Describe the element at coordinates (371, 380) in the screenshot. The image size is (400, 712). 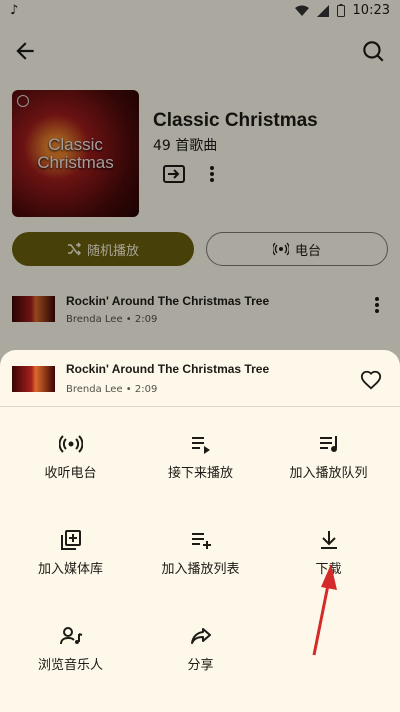
I see `heart-icon` at that location.